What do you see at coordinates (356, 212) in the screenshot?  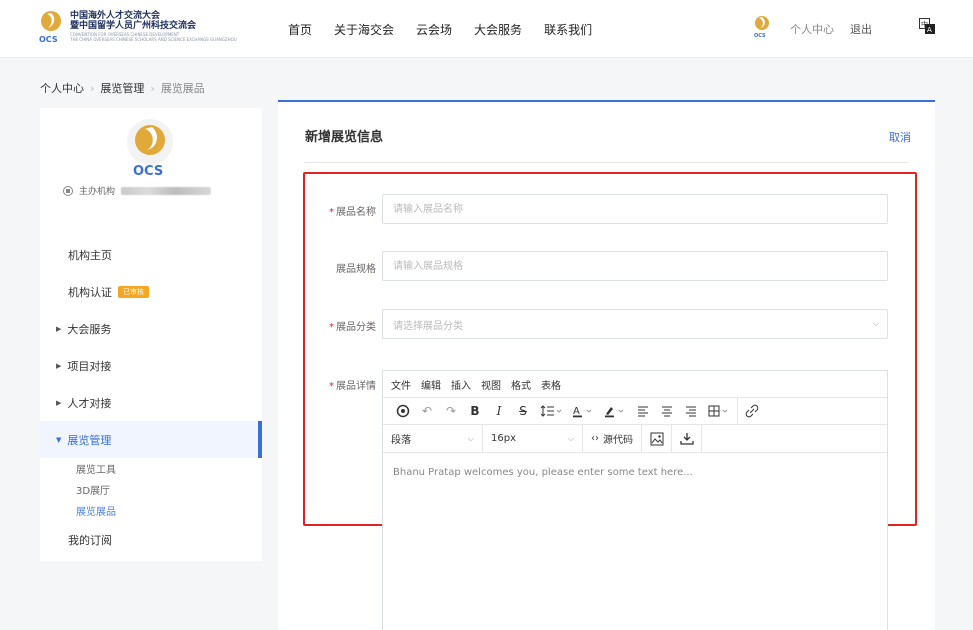 I see `name-label-text: 展品名称` at bounding box center [356, 212].